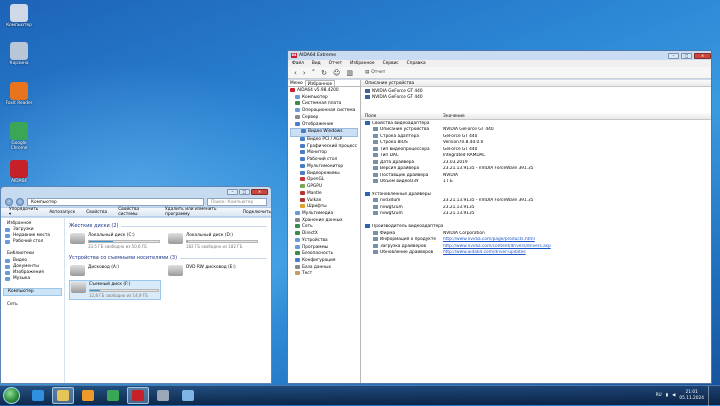  I want to click on tree-item: Видео PCI / AGP, so click(324, 140).